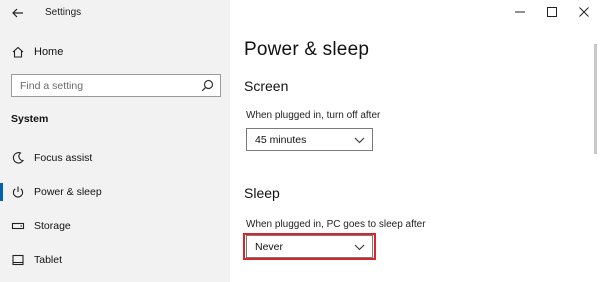 This screenshot has height=282, width=600. Describe the element at coordinates (1, 192) in the screenshot. I see `active-indicator` at that location.